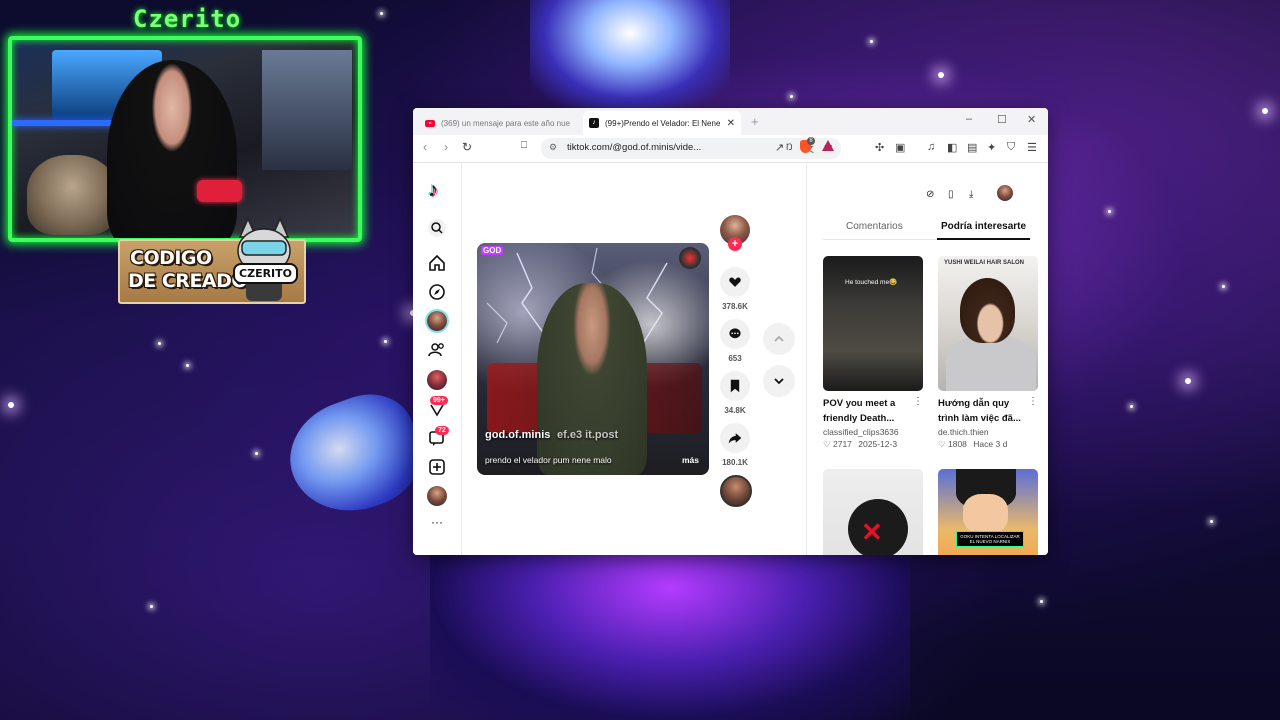 The width and height of the screenshot is (1280, 720). What do you see at coordinates (1031, 119) in the screenshot?
I see `close-window-button: ✕` at bounding box center [1031, 119].